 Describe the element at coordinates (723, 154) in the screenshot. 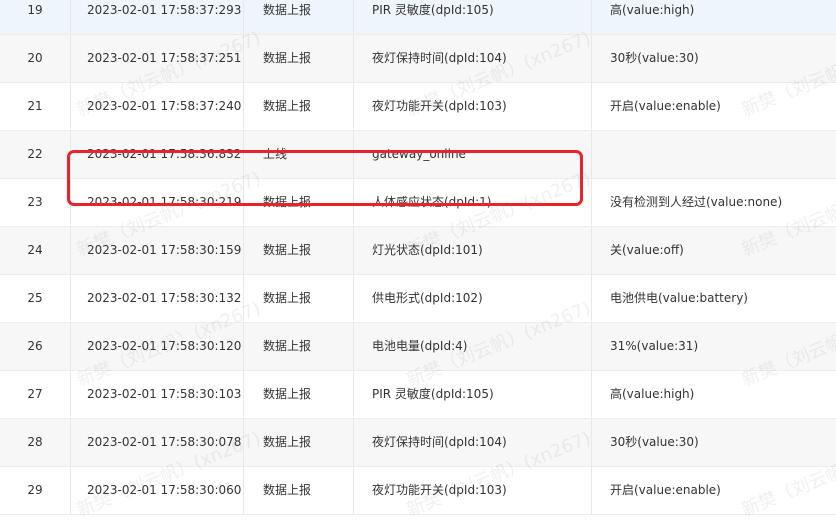

I see `row-value` at that location.